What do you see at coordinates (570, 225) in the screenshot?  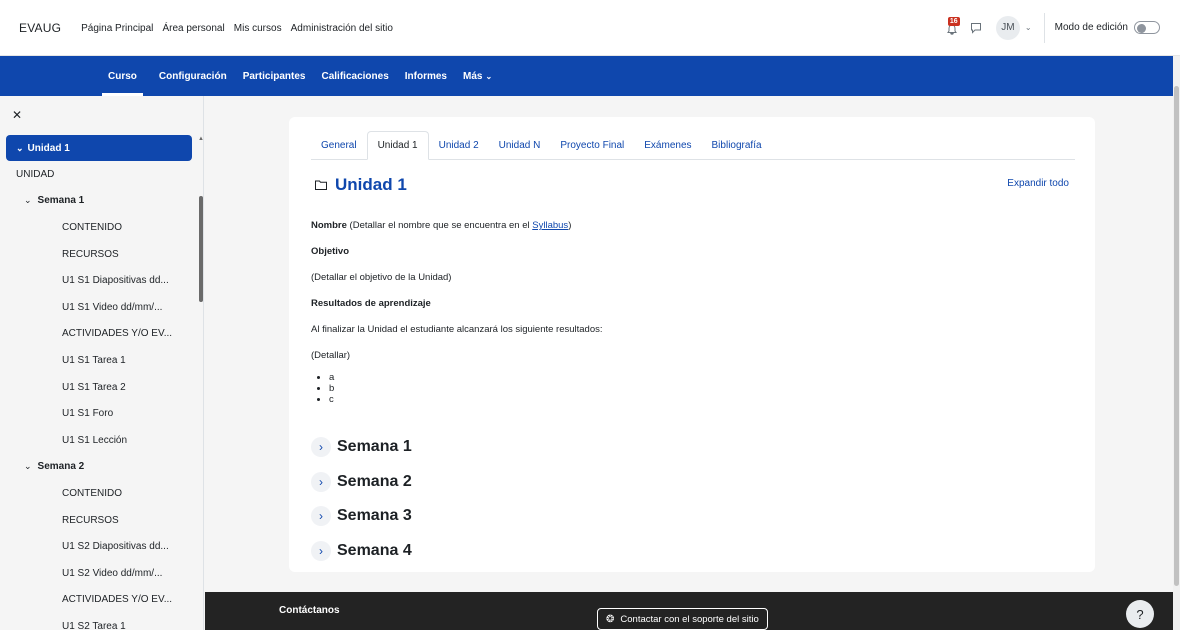 I see `nombre-close: )` at bounding box center [570, 225].